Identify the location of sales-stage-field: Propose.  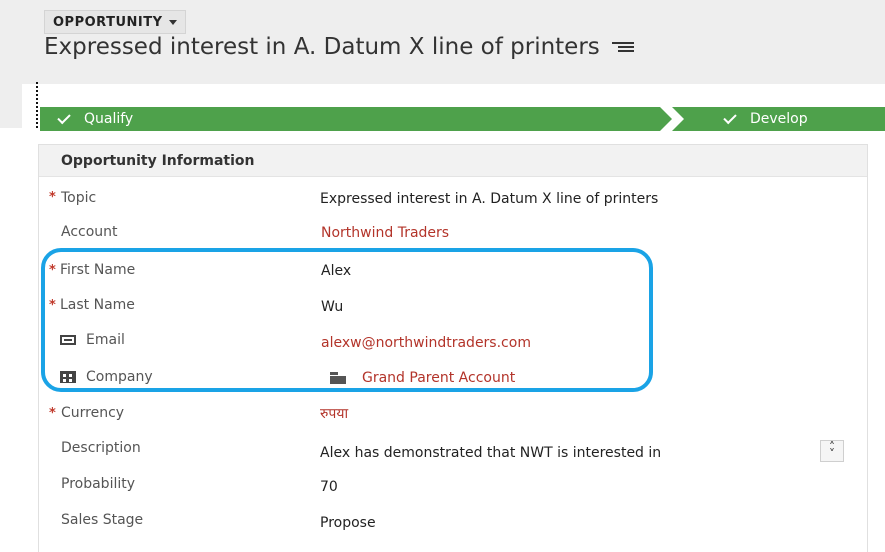
(348, 523).